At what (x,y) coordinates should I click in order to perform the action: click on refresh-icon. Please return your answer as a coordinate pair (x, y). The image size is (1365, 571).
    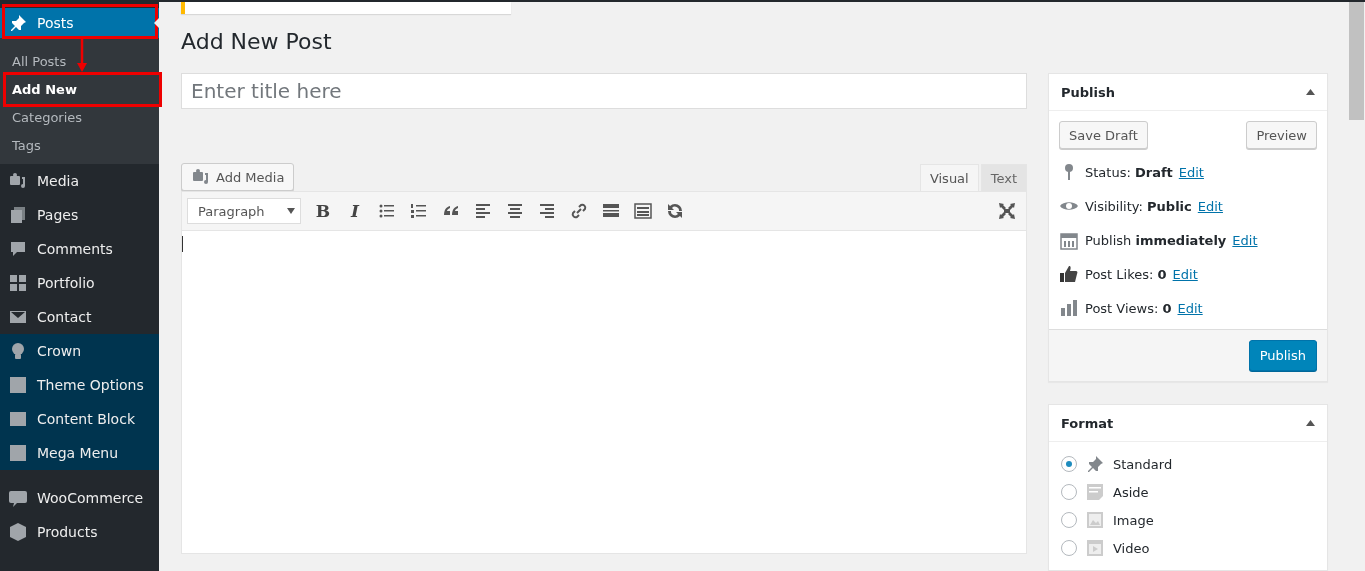
    Looking at the image, I should click on (675, 211).